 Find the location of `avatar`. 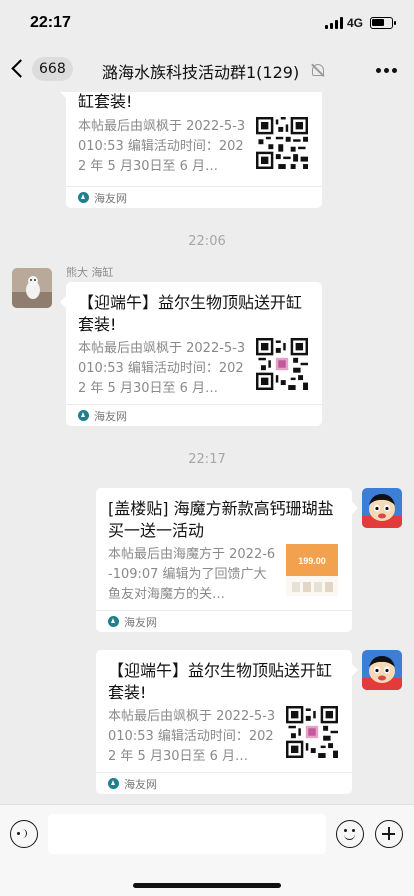

avatar is located at coordinates (32, 288).